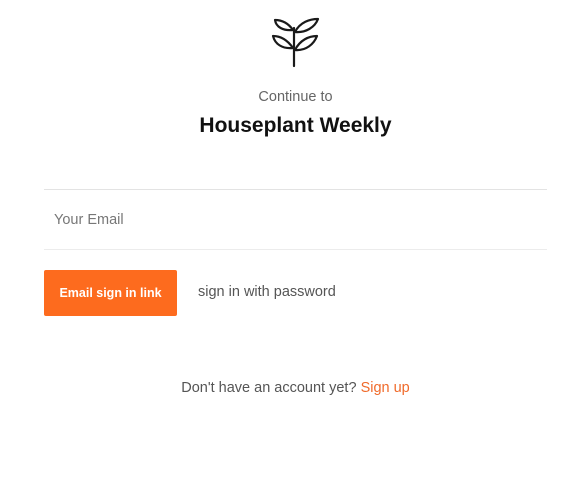 Image resolution: width=577 pixels, height=480 pixels. Describe the element at coordinates (110, 293) in the screenshot. I see `email-sign-in-link-button: Email sign in link` at that location.